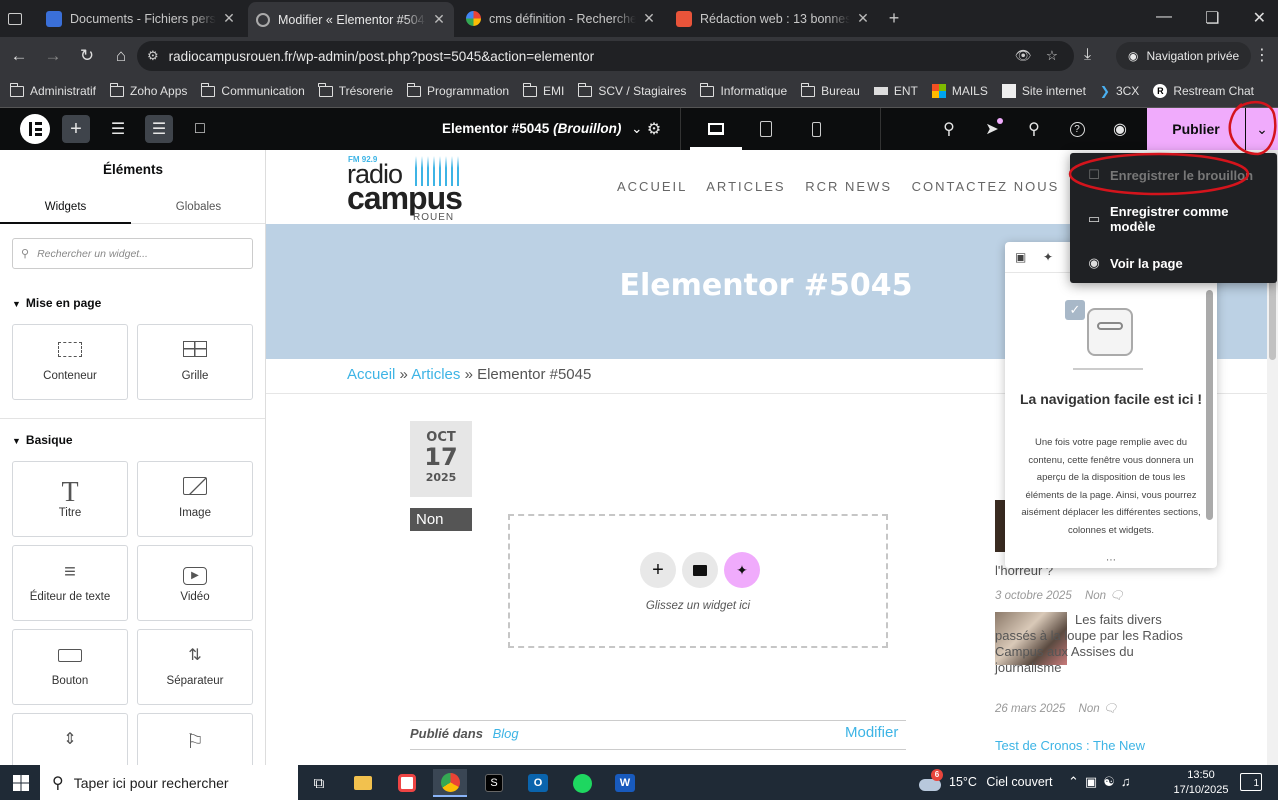 The image size is (1278, 800). I want to click on nav-contact: CONTACTEZ NOUS, so click(986, 186).